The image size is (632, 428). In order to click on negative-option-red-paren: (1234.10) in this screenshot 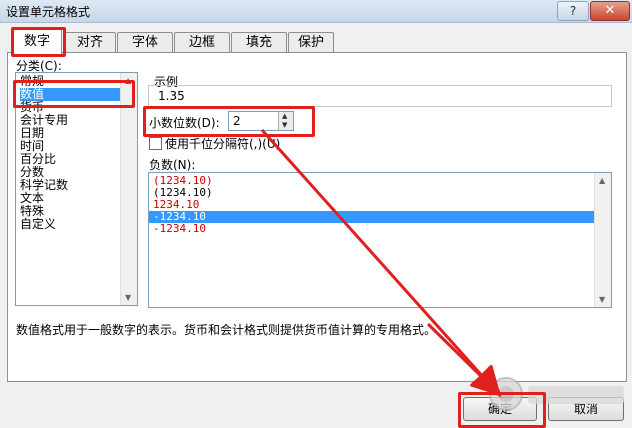, I will do `click(374, 181)`.